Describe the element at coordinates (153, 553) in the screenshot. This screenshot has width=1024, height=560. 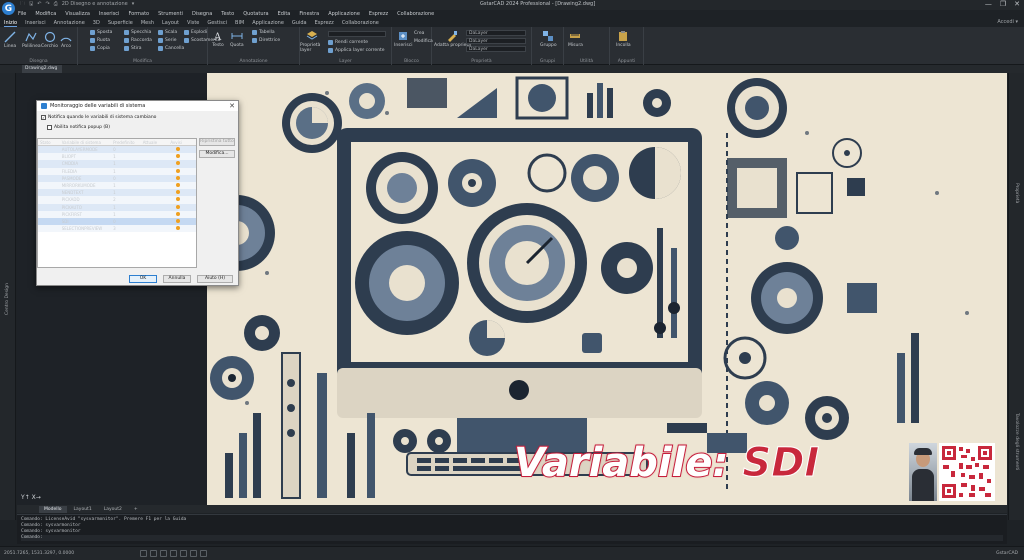
I see `grid-icon` at that location.